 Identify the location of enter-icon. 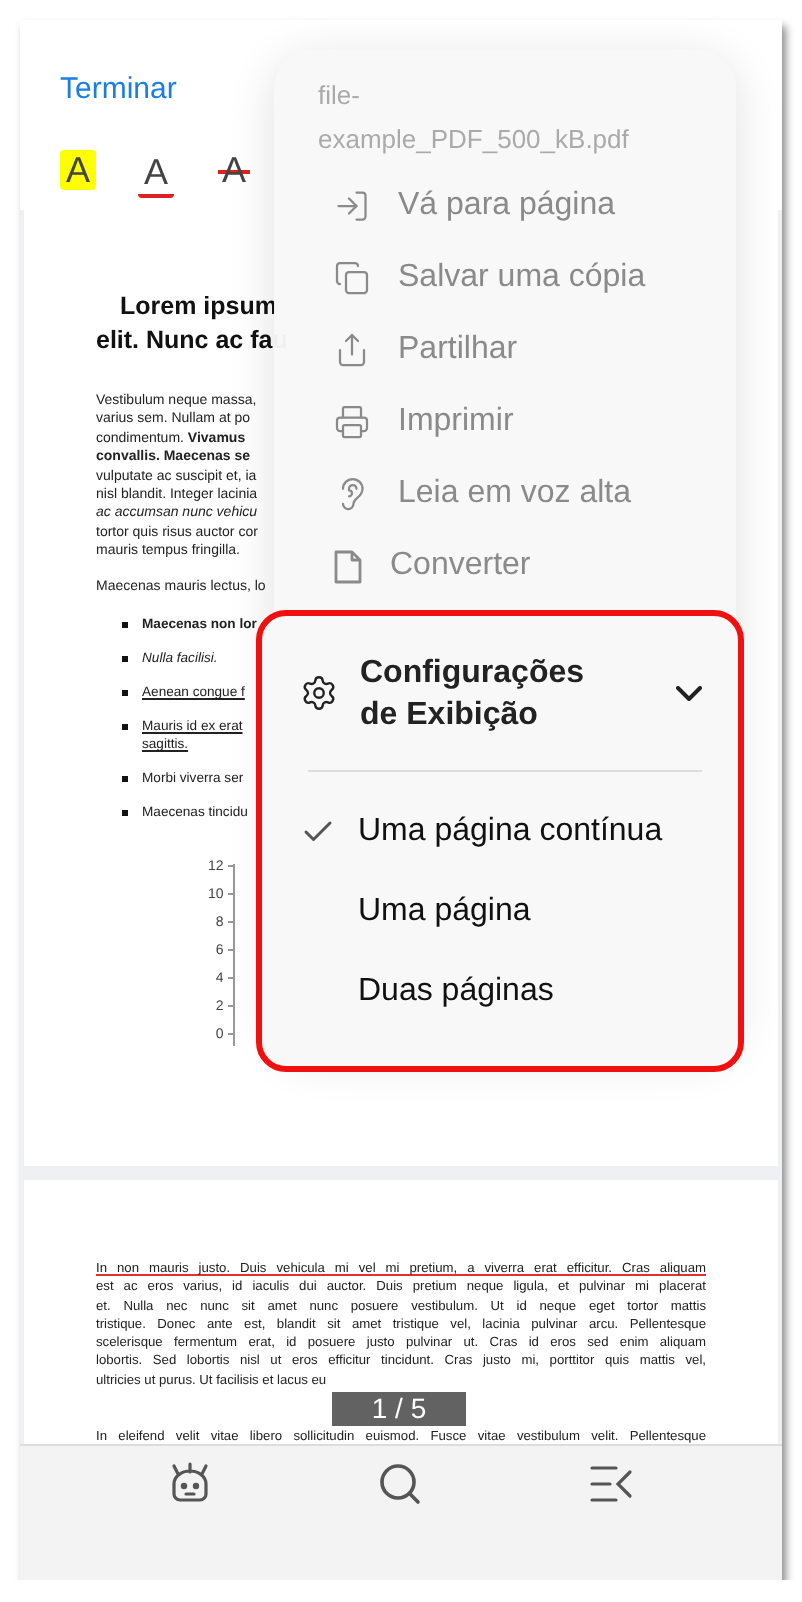
(352, 206).